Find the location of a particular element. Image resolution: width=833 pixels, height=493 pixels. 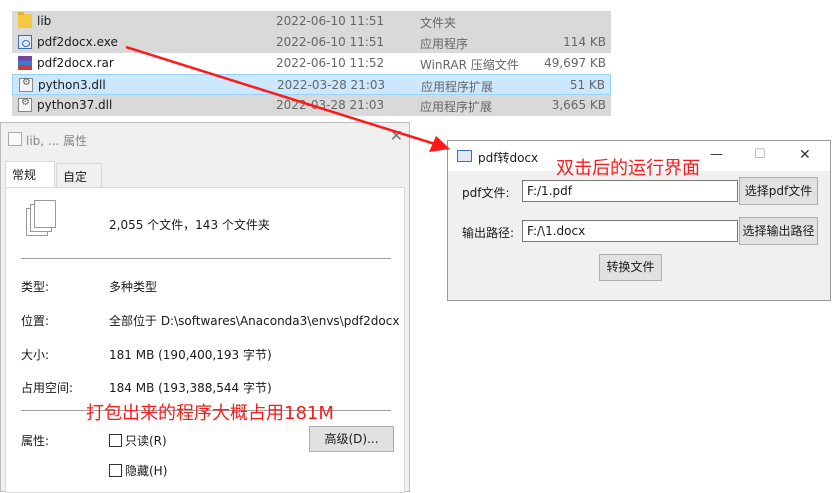

annotation-run-ui: 双击后的运行界面 is located at coordinates (628, 168).